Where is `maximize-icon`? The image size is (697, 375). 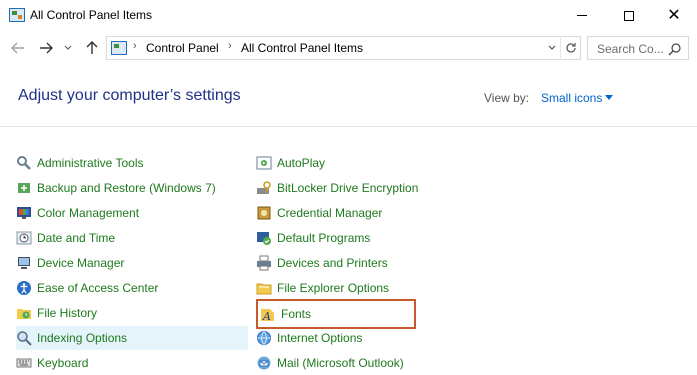 maximize-icon is located at coordinates (629, 15).